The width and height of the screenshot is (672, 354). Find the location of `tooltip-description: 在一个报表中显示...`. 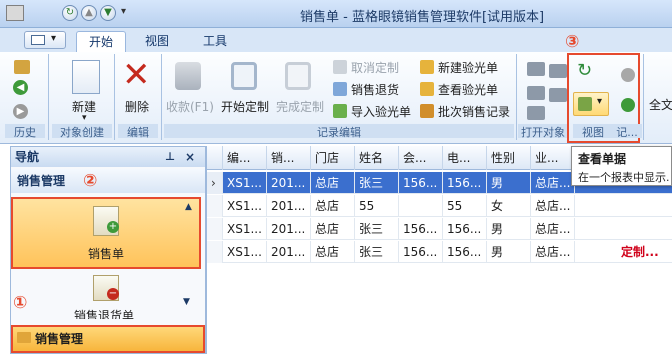

tooltip-description: 在一个报表中显示... is located at coordinates (624, 177).